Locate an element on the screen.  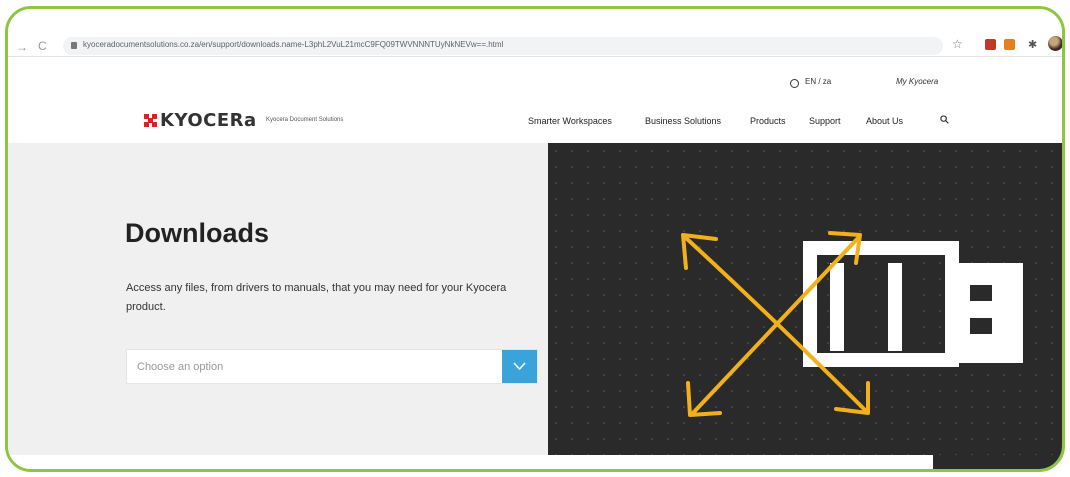
product-select: Choose an option is located at coordinates (332, 366).